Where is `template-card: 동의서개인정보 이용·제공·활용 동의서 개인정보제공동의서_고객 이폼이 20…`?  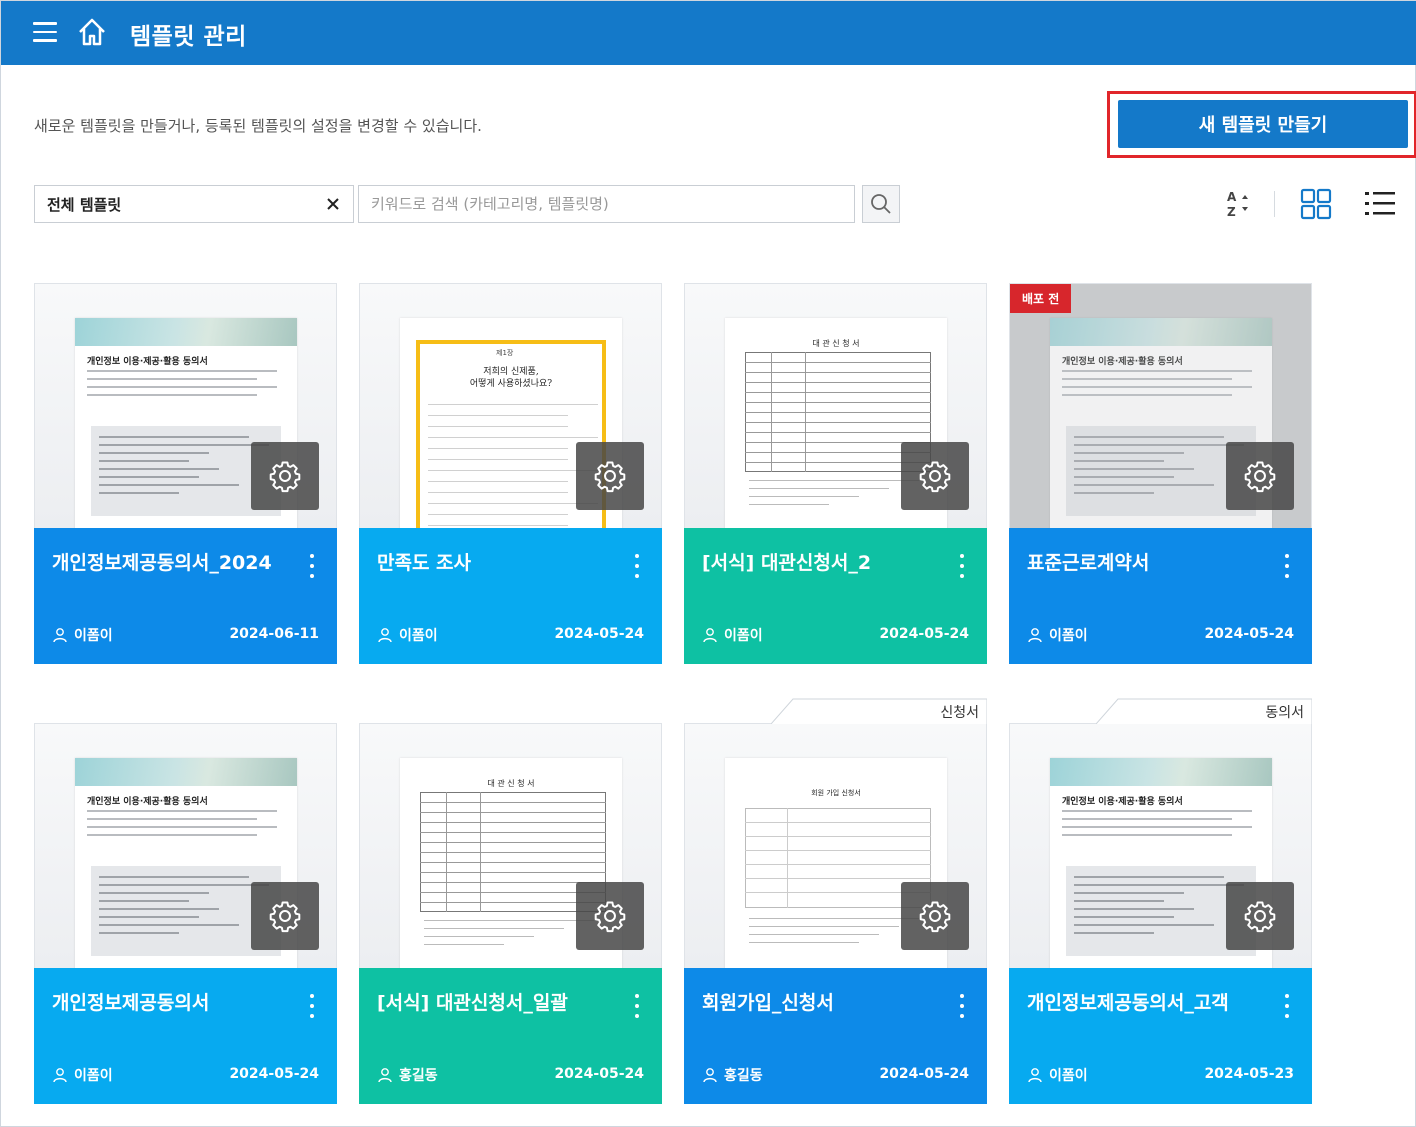
template-card: 동의서개인정보 이용·제공·활용 동의서 개인정보제공동의서_고객 이폼이 20… is located at coordinates (1160, 901).